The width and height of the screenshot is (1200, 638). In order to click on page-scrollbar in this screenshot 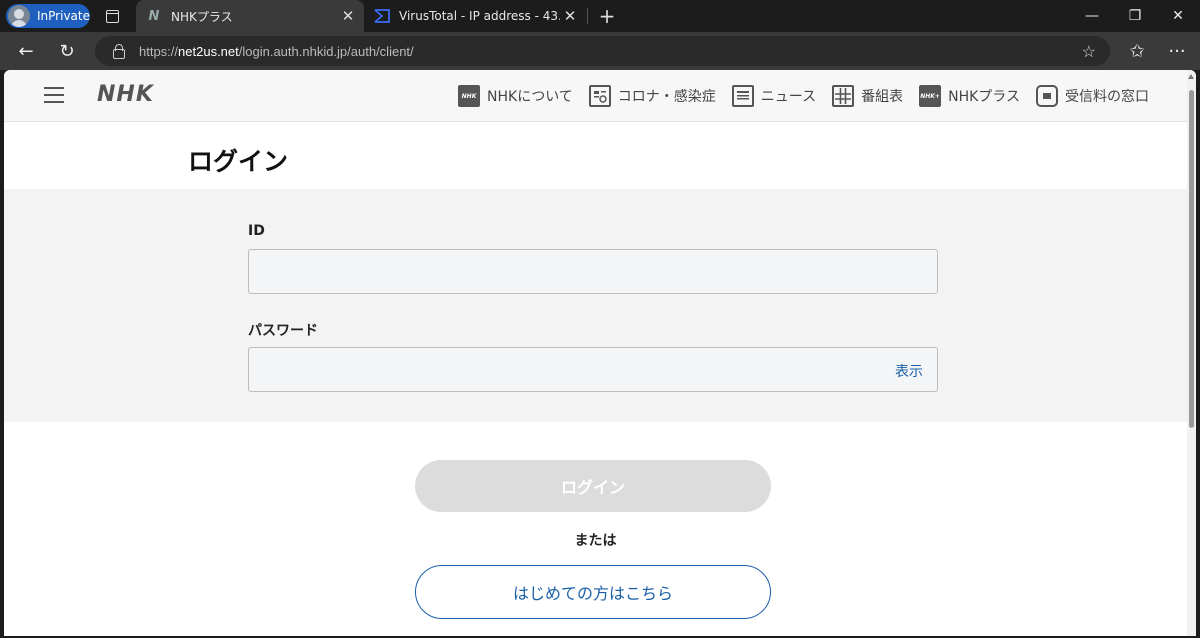, I will do `click(1191, 353)`.